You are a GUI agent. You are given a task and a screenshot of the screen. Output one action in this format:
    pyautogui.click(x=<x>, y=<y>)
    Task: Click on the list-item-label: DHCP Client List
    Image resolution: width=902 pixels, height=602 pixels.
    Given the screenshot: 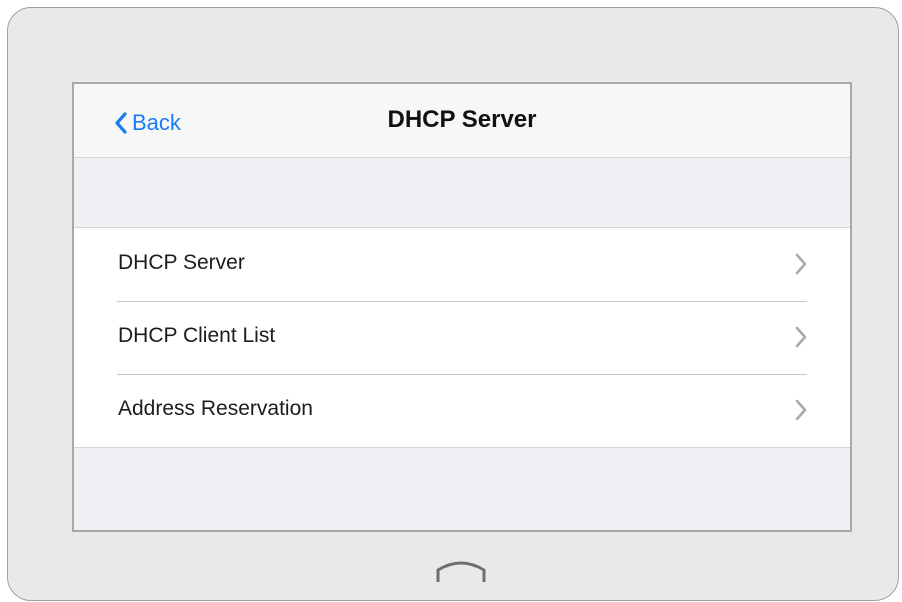 What is the action you would take?
    pyautogui.click(x=197, y=335)
    